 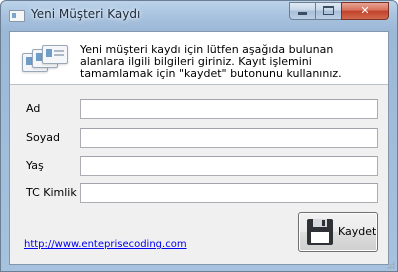 I want to click on window-app-icon, so click(x=17, y=16).